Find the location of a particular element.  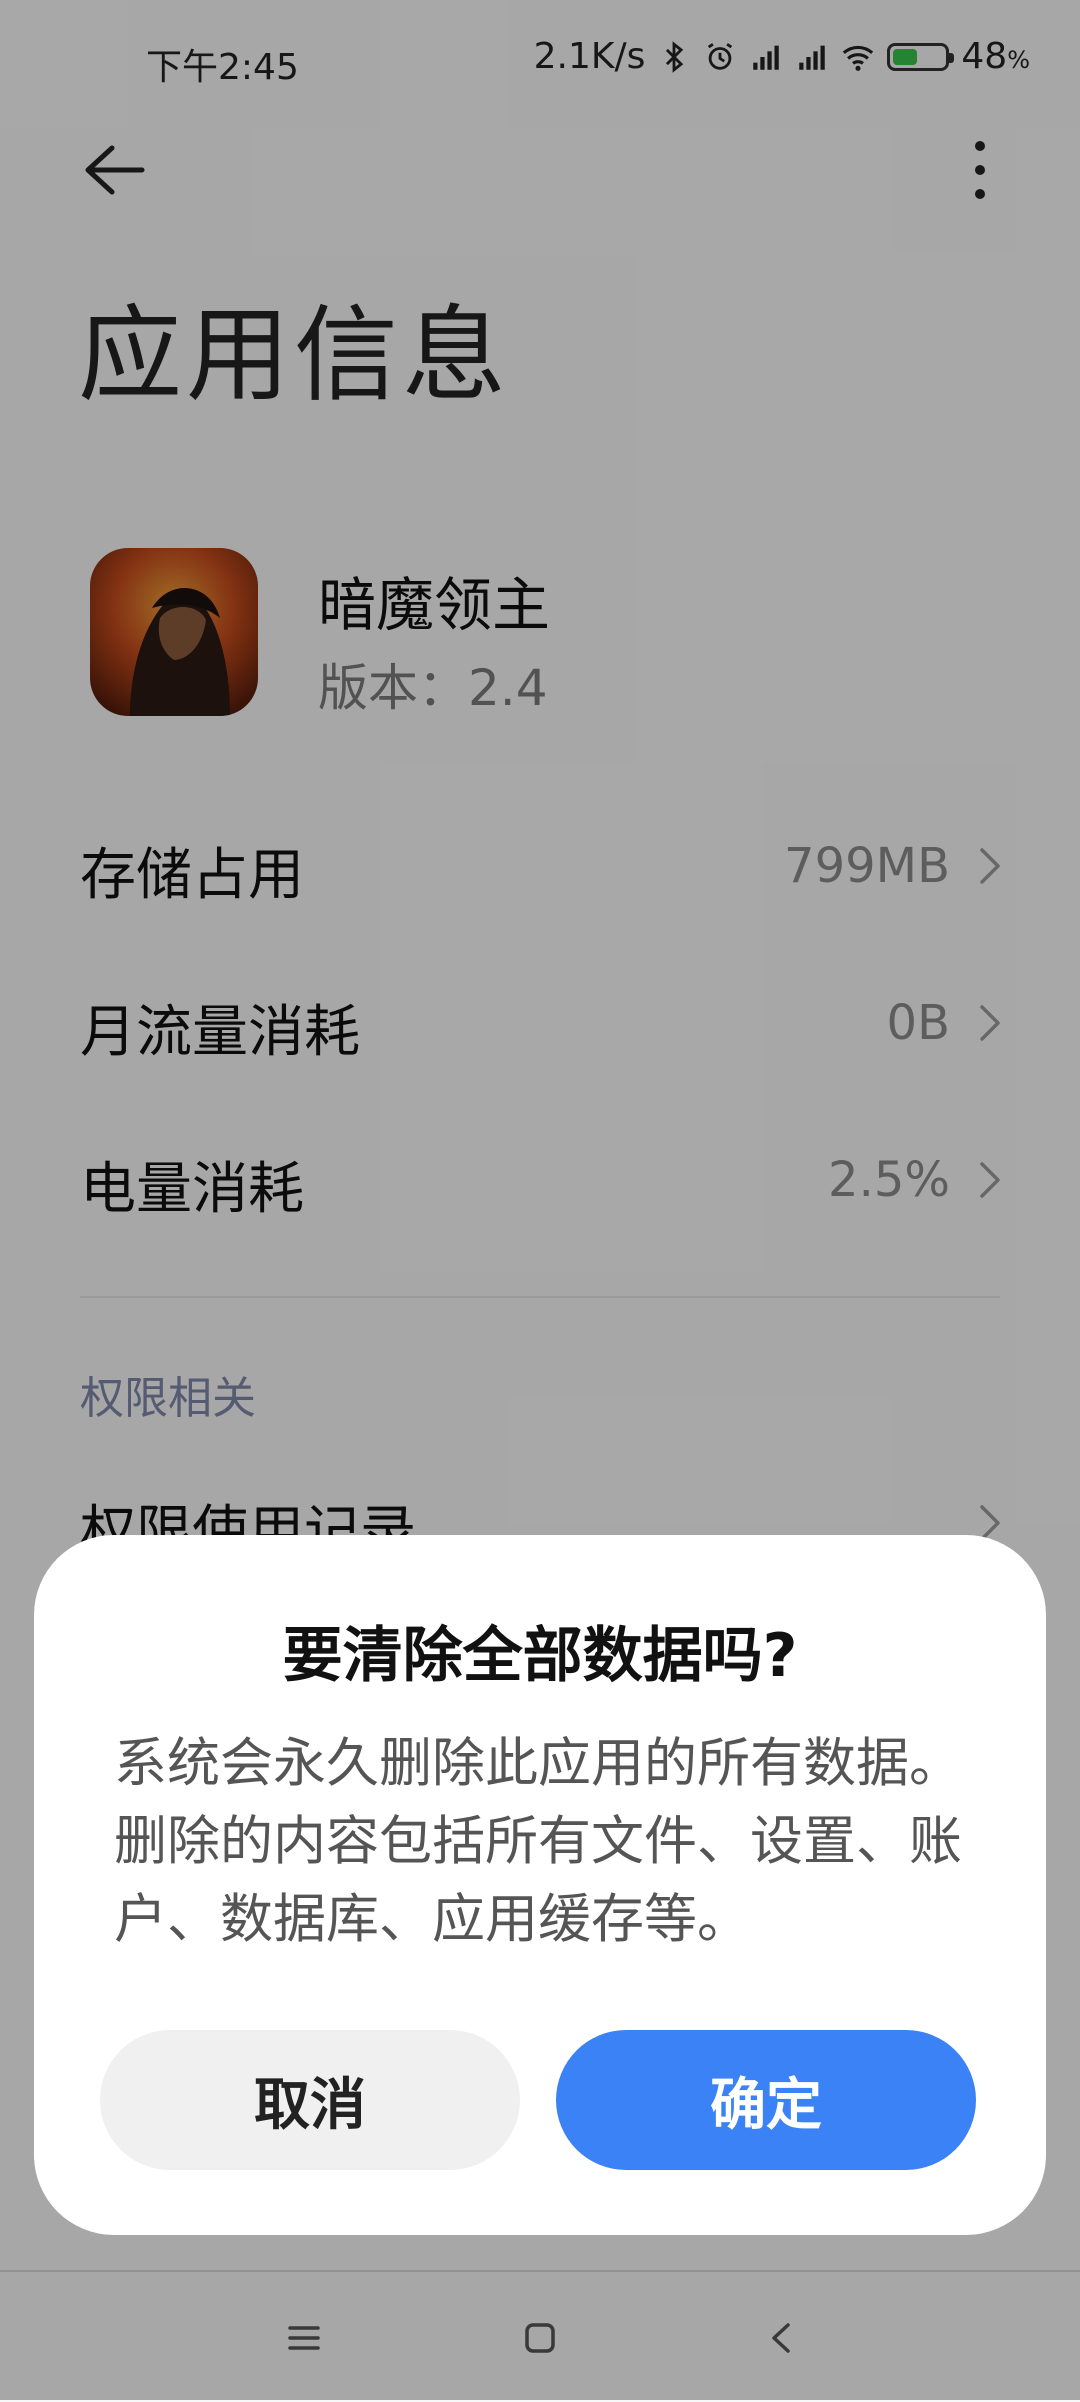

cancel-button: 取消 is located at coordinates (310, 2100).